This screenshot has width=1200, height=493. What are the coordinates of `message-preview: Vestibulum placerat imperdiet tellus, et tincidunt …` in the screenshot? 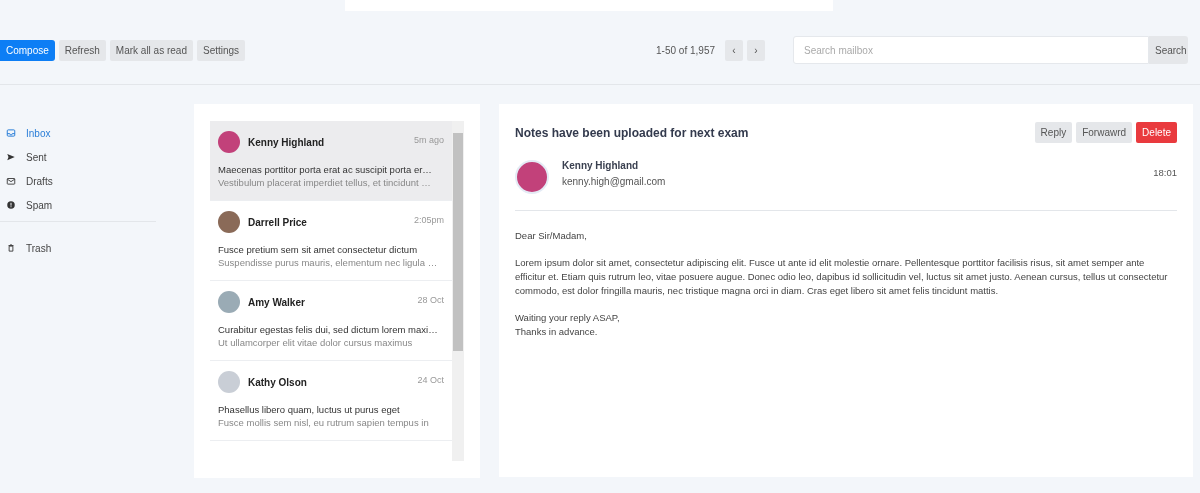 It's located at (325, 183).